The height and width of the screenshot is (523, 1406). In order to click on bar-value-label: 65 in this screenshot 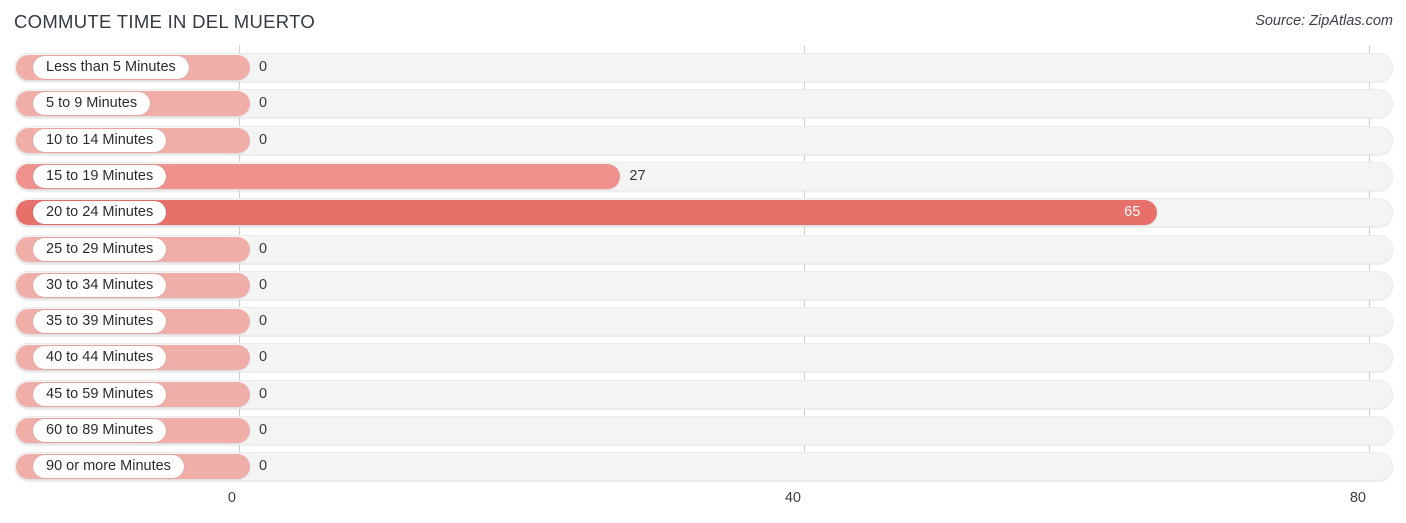, I will do `click(1132, 212)`.